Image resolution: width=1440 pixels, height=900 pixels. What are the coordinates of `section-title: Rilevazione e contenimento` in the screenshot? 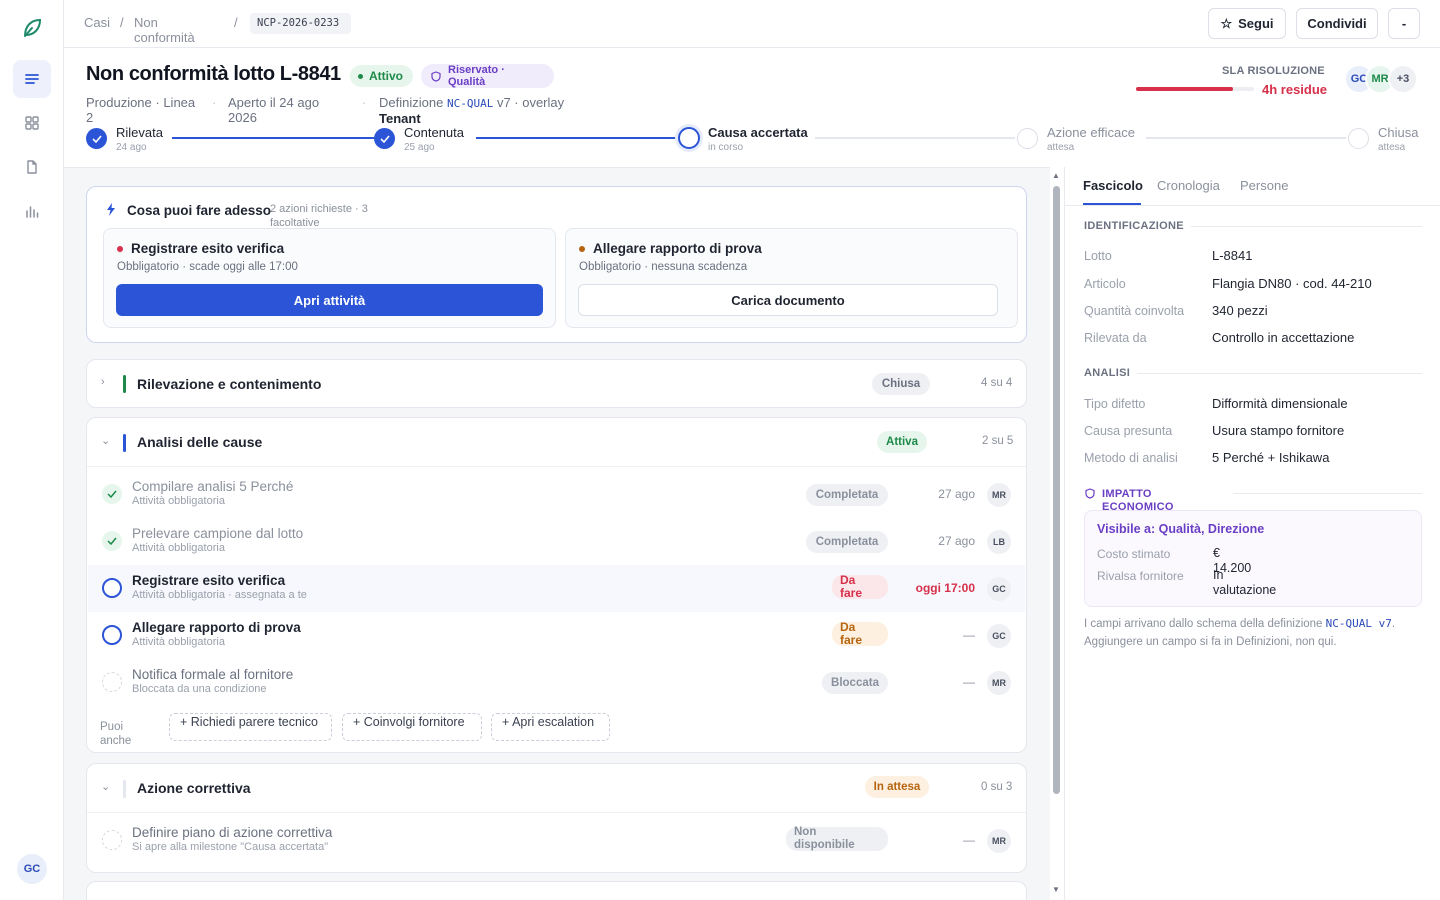 It's located at (229, 384).